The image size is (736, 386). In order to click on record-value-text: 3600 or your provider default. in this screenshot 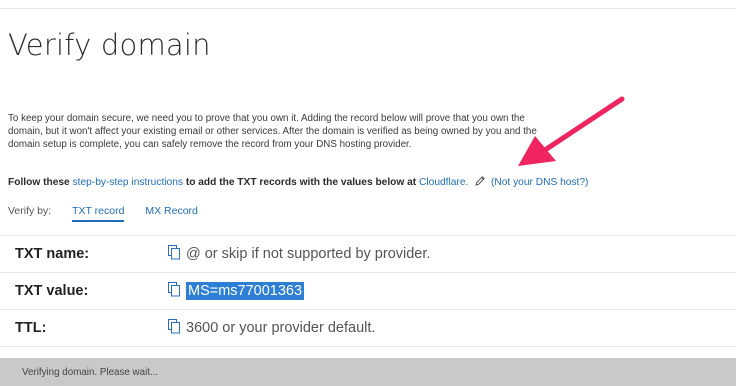, I will do `click(281, 328)`.